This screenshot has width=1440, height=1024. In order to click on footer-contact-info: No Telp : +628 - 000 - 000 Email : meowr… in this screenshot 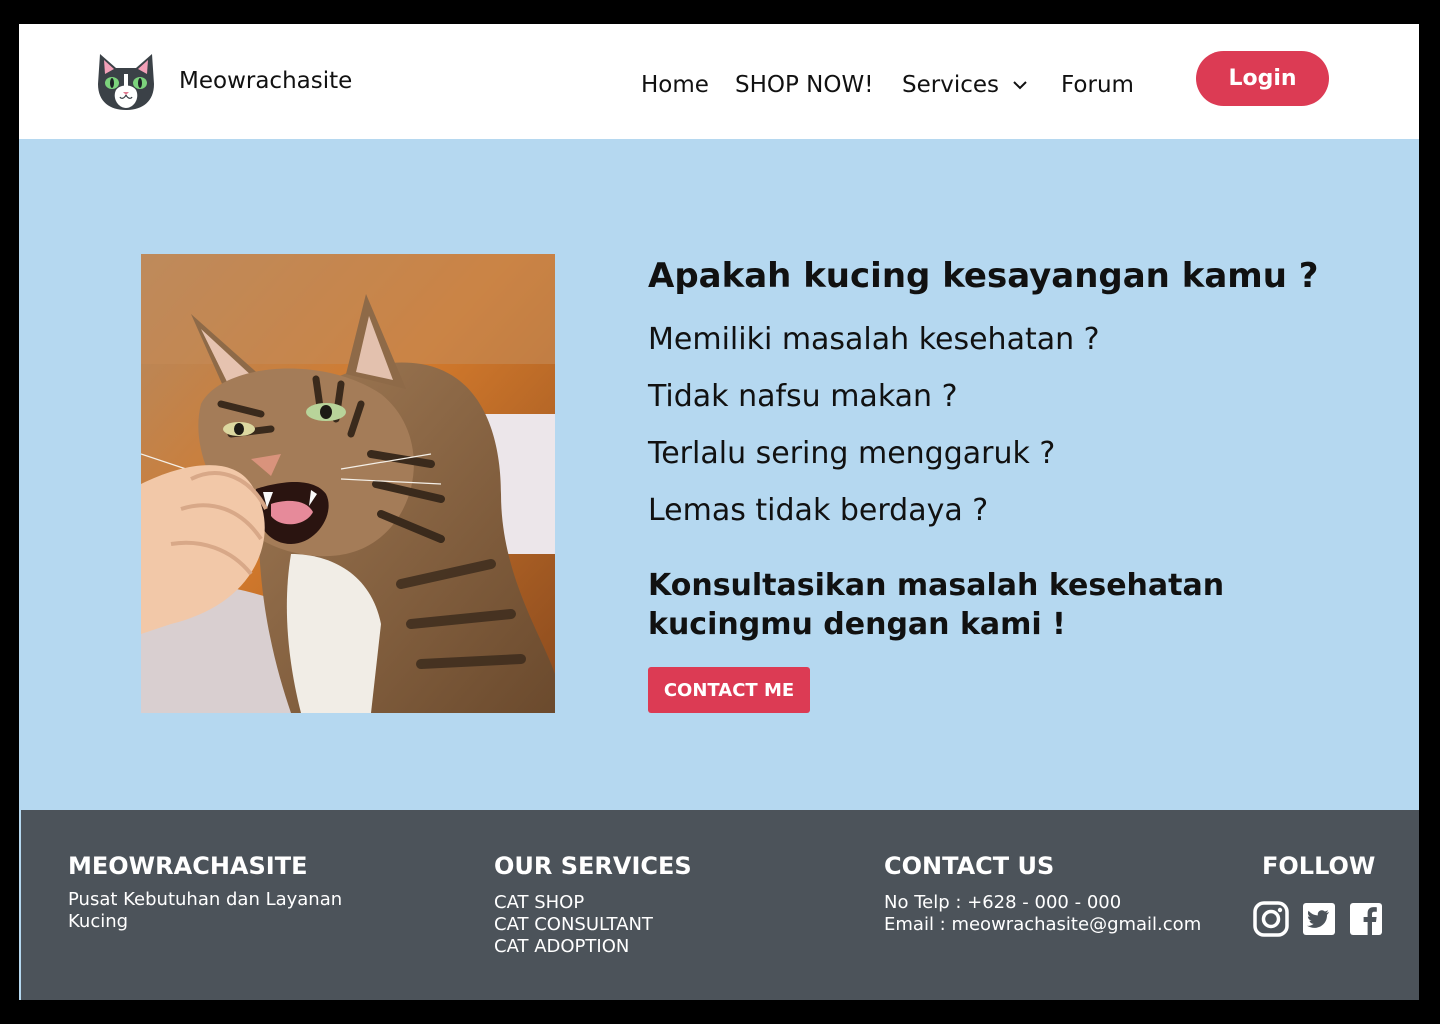, I will do `click(1042, 914)`.